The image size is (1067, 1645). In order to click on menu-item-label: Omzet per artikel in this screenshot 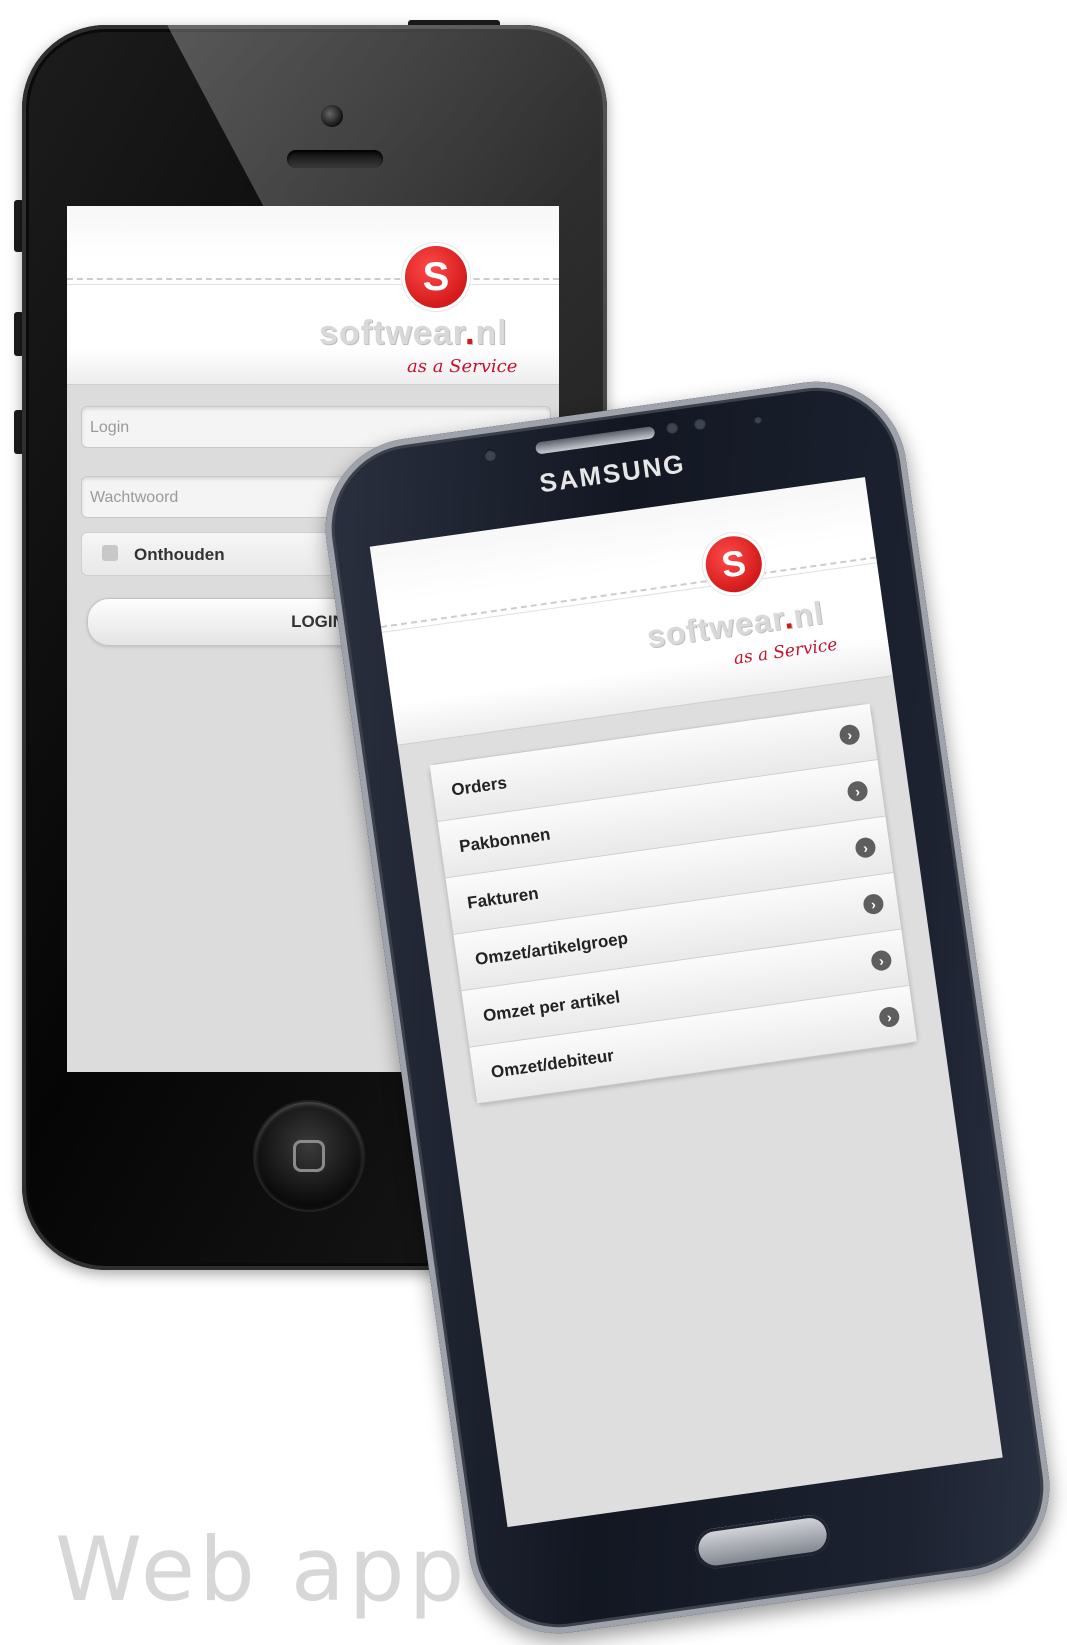, I will do `click(551, 1006)`.